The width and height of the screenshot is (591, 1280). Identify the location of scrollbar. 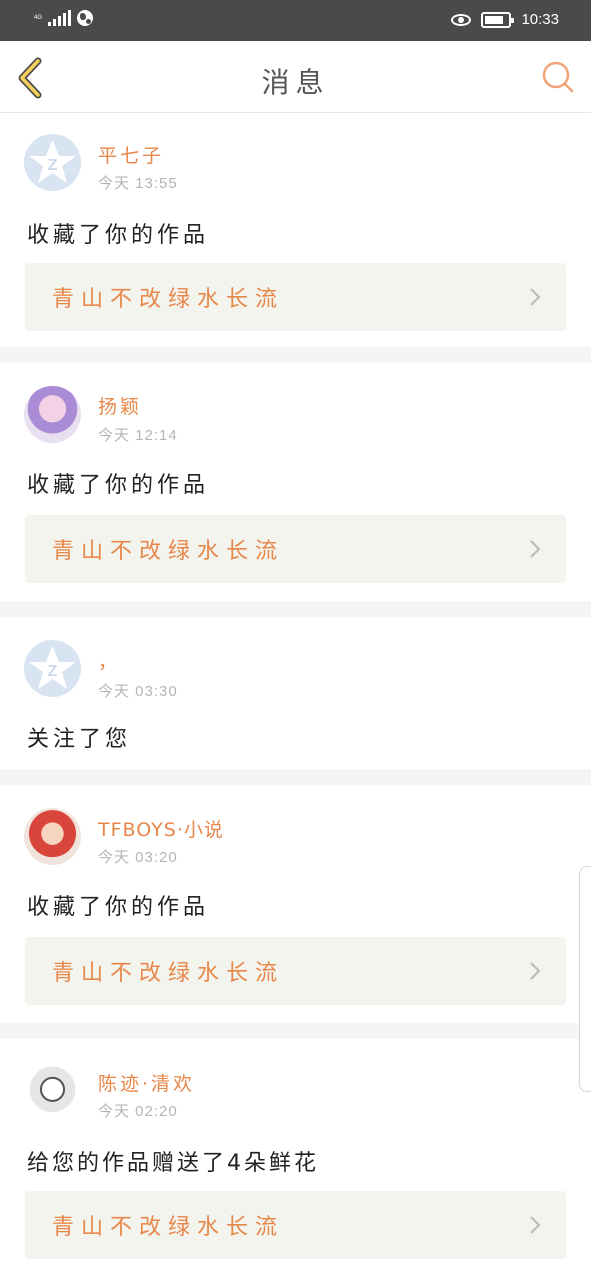
(585, 979).